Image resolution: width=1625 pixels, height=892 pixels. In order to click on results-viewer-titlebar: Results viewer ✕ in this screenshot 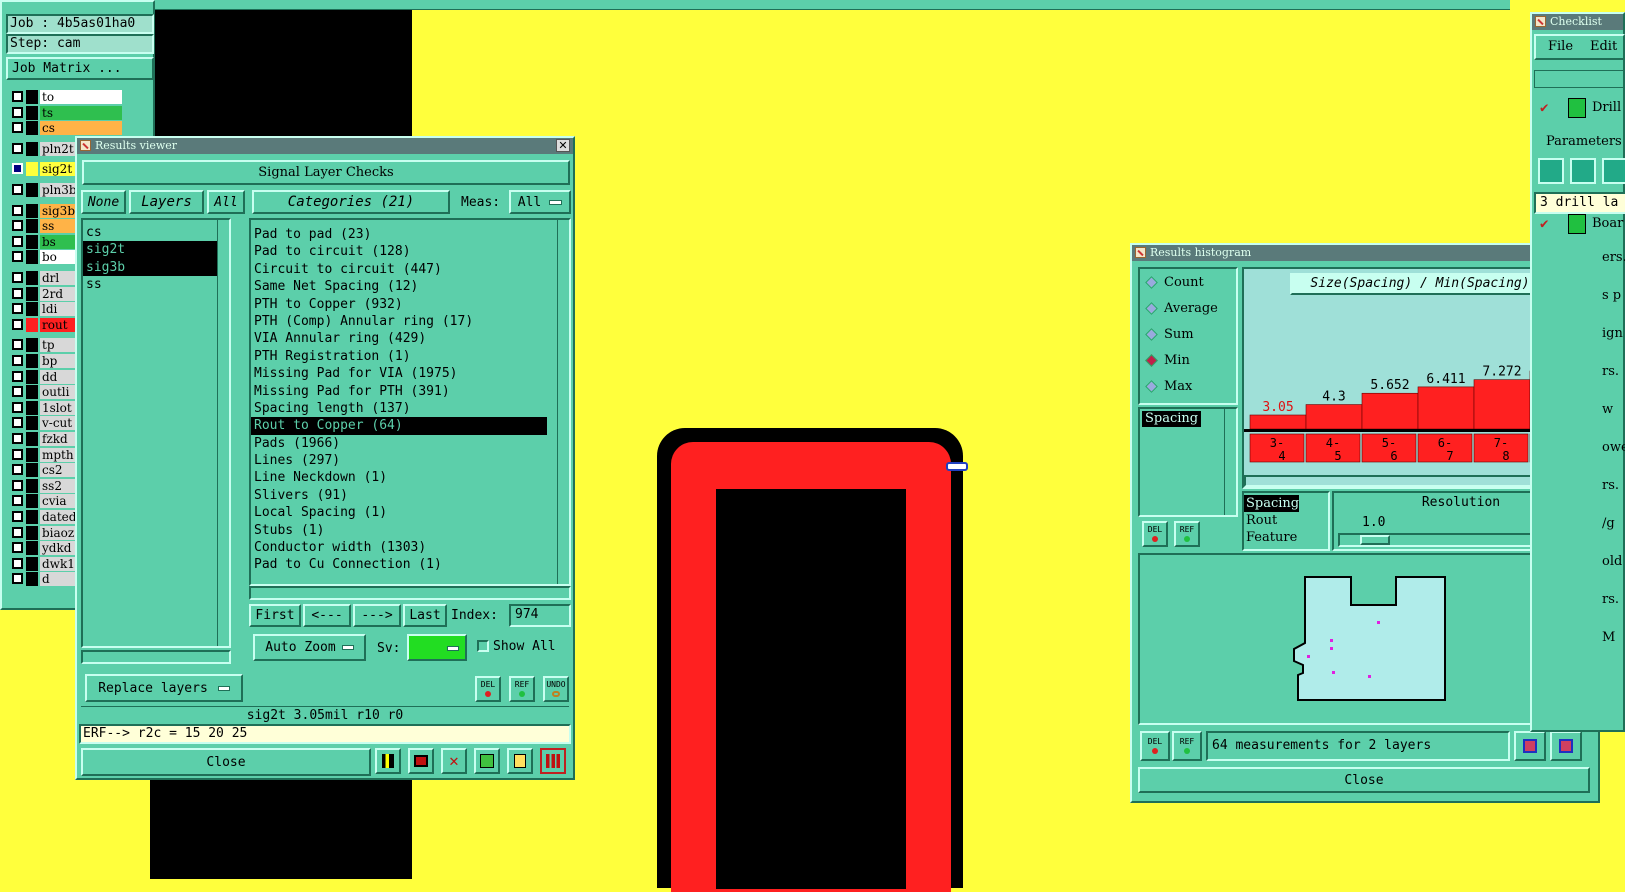, I will do `click(325, 146)`.